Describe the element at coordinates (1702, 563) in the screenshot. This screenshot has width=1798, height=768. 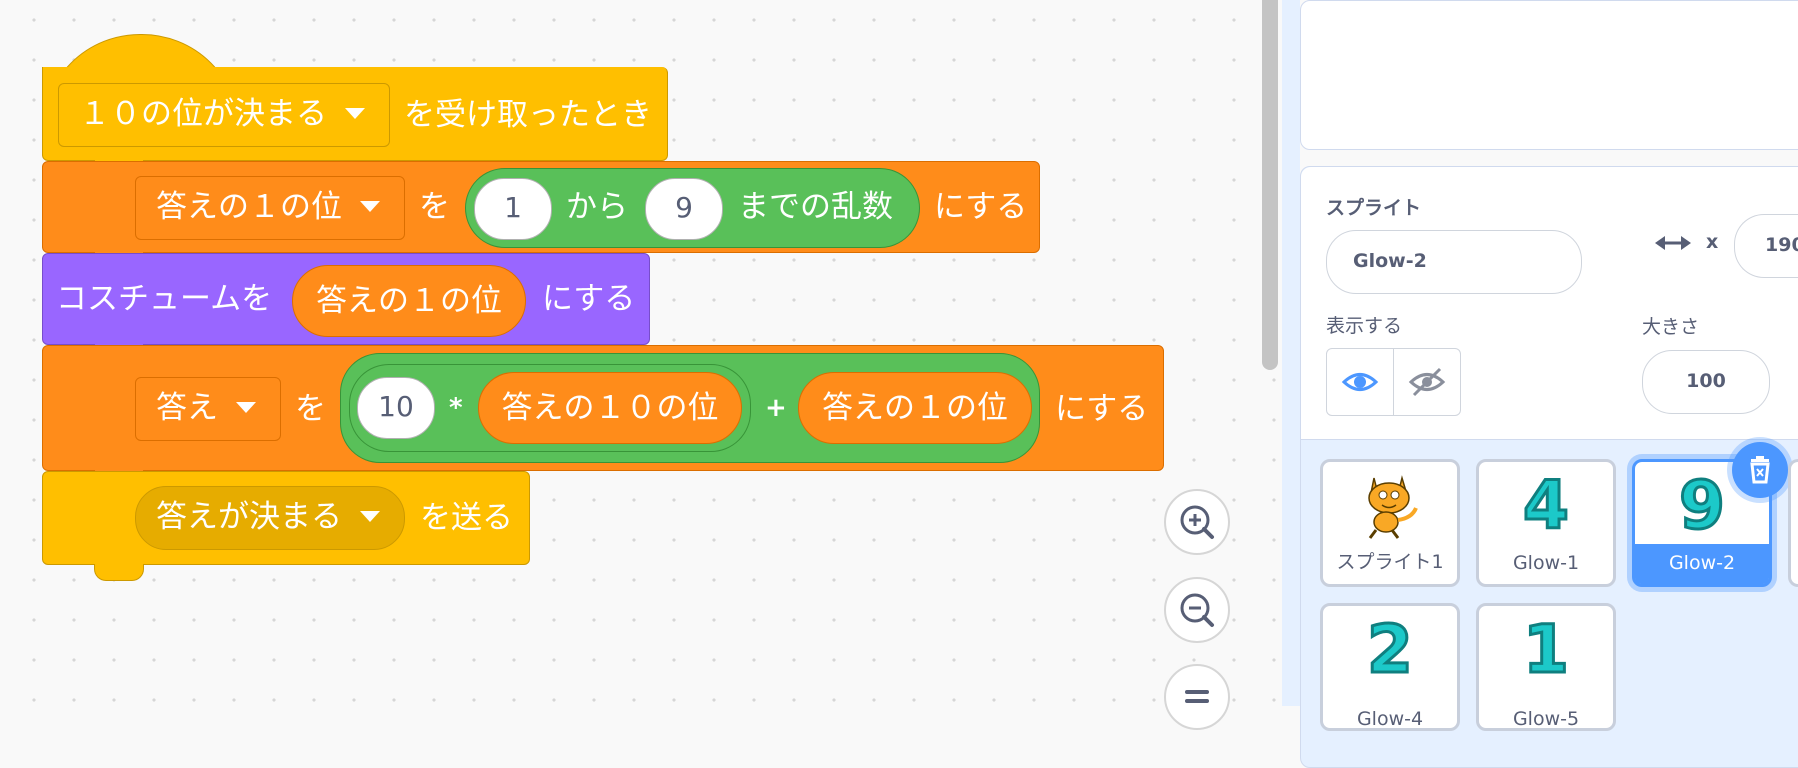
I see `sprite-tile-name: Glow-2` at that location.